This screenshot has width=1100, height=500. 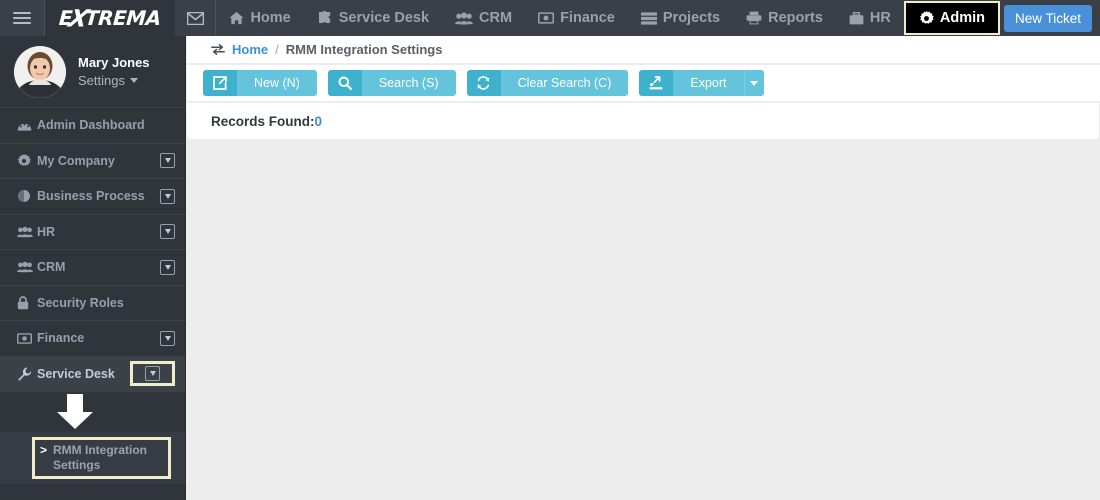 What do you see at coordinates (92, 412) in the screenshot?
I see `annotation-arrow-row` at bounding box center [92, 412].